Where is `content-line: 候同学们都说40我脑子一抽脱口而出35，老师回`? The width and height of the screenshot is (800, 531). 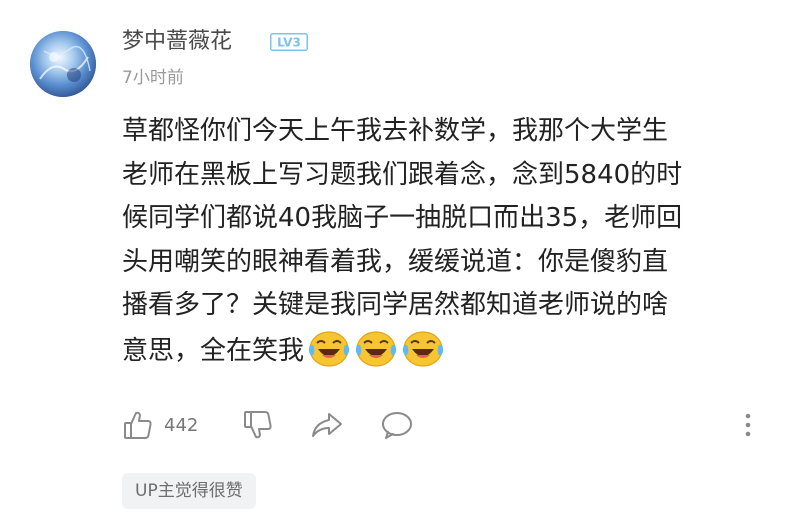 content-line: 候同学们都说40我脑子一抽脱口而出35，老师回 is located at coordinates (402, 218).